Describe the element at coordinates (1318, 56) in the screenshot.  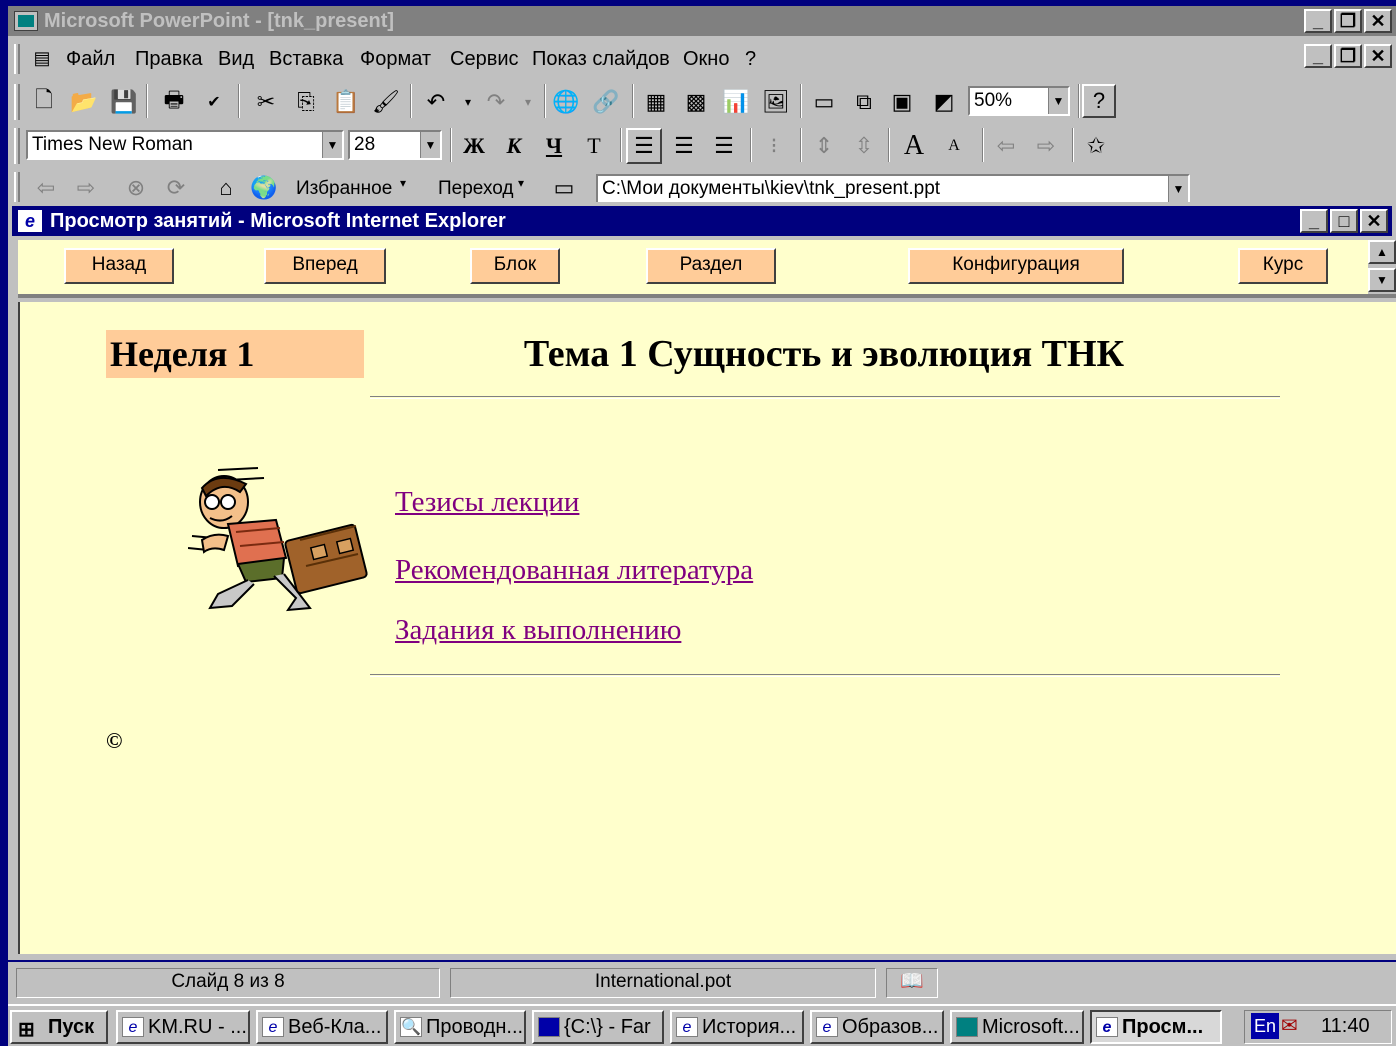
I see `doc-minimize-button: _` at that location.